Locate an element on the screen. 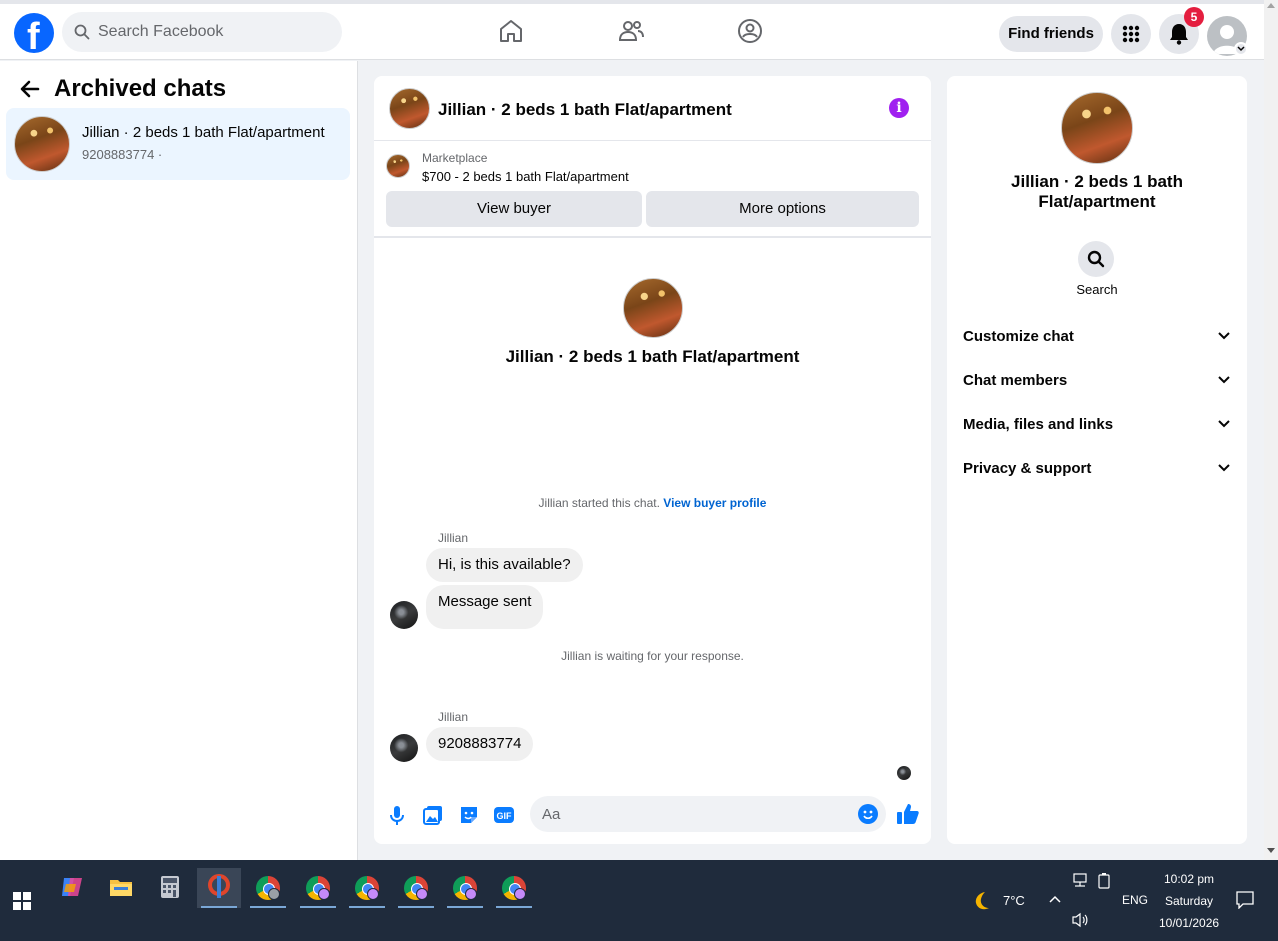  message-composer: GIF is located at coordinates (652, 816).